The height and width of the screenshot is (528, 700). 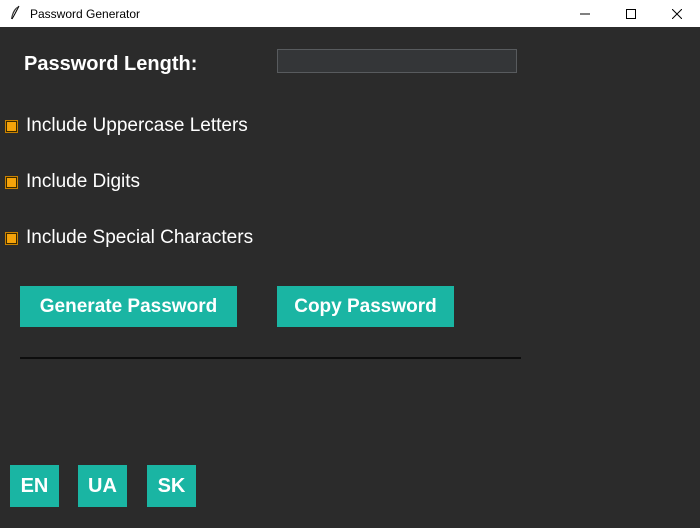 I want to click on digits-checkbox, so click(x=11, y=182).